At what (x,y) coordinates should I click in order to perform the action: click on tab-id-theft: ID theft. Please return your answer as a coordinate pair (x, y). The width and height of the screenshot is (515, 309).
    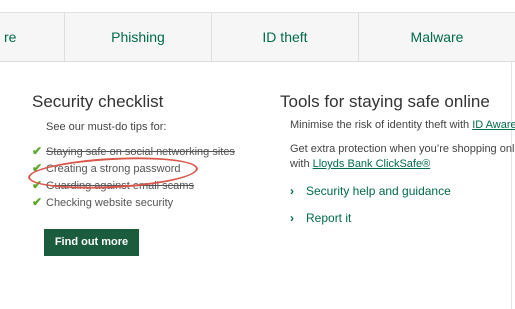
    Looking at the image, I should click on (284, 37).